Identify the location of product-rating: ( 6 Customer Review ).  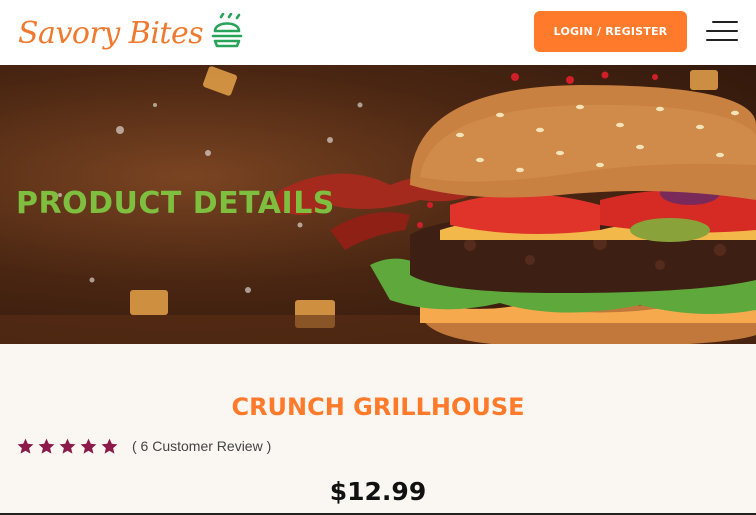
(143, 446).